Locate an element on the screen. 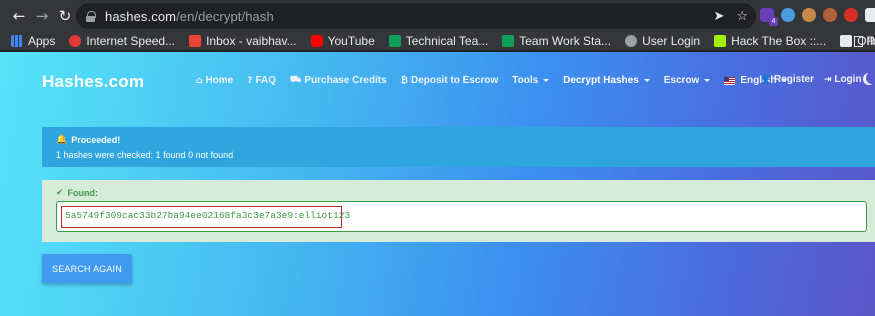 This screenshot has width=875, height=316. found-label: ✔ Found: is located at coordinates (458, 193).